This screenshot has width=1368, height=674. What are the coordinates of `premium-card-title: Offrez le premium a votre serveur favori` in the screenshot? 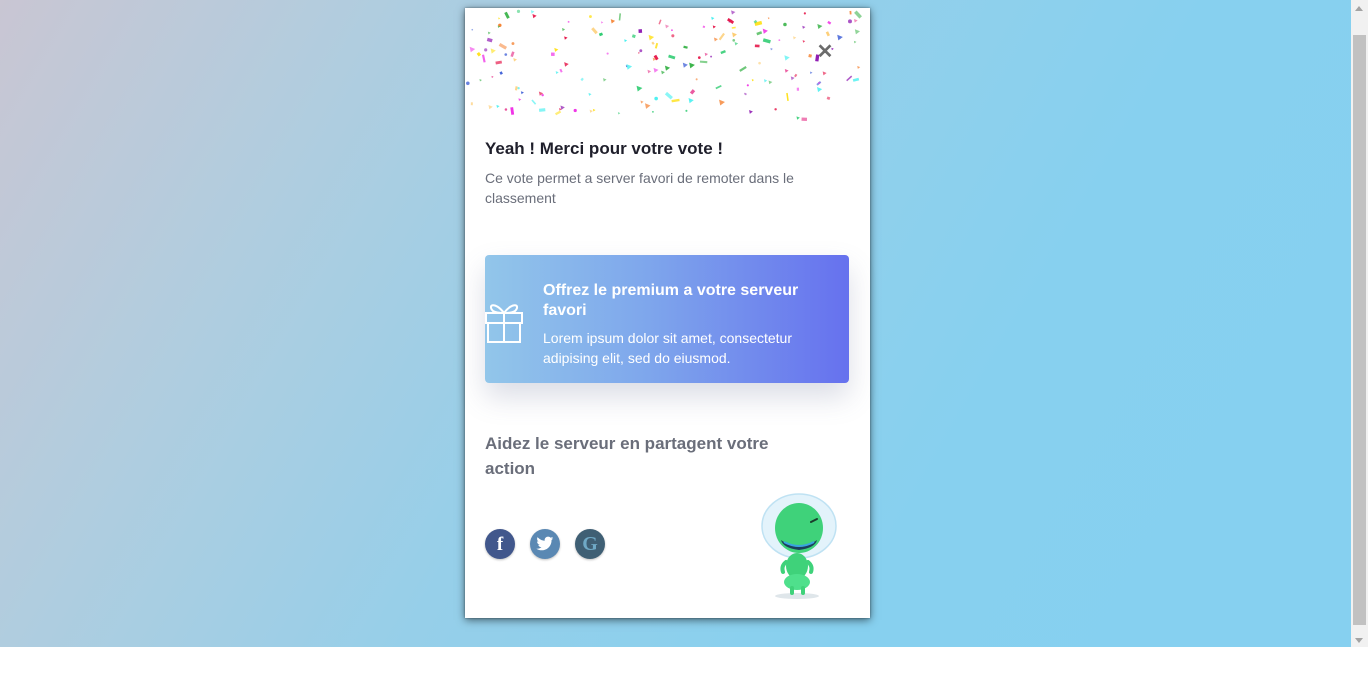 It's located at (671, 300).